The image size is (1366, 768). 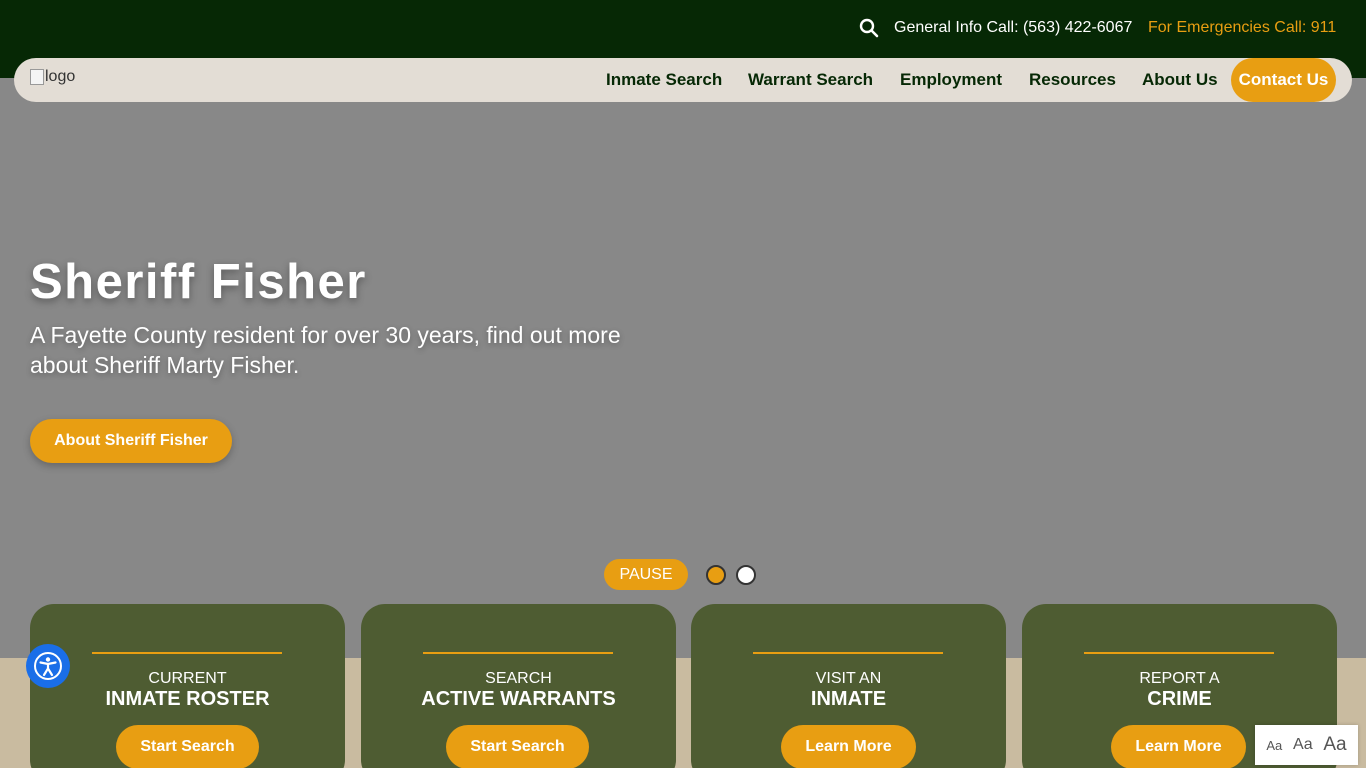 I want to click on site-logo: logo, so click(x=52, y=77).